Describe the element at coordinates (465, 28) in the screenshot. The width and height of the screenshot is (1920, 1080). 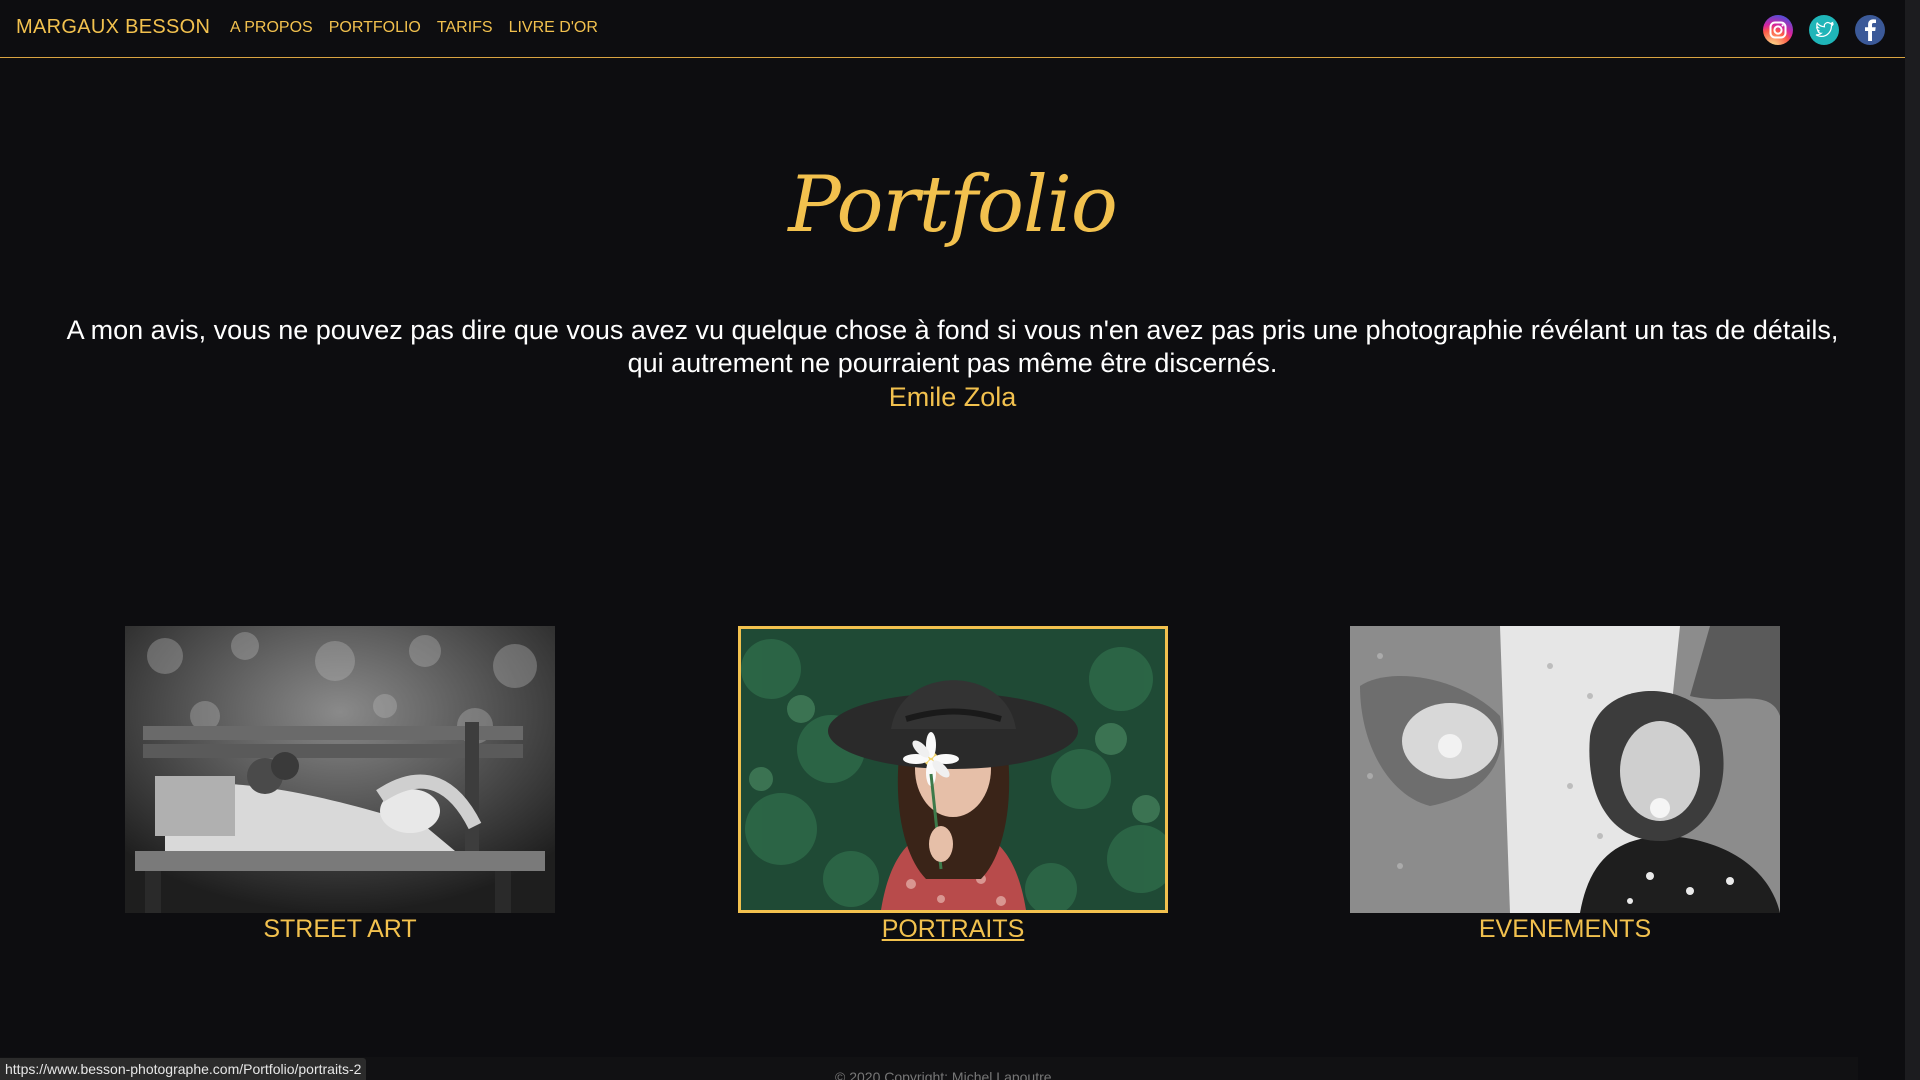
I see `nav-link-tarifs: TARIFS` at that location.